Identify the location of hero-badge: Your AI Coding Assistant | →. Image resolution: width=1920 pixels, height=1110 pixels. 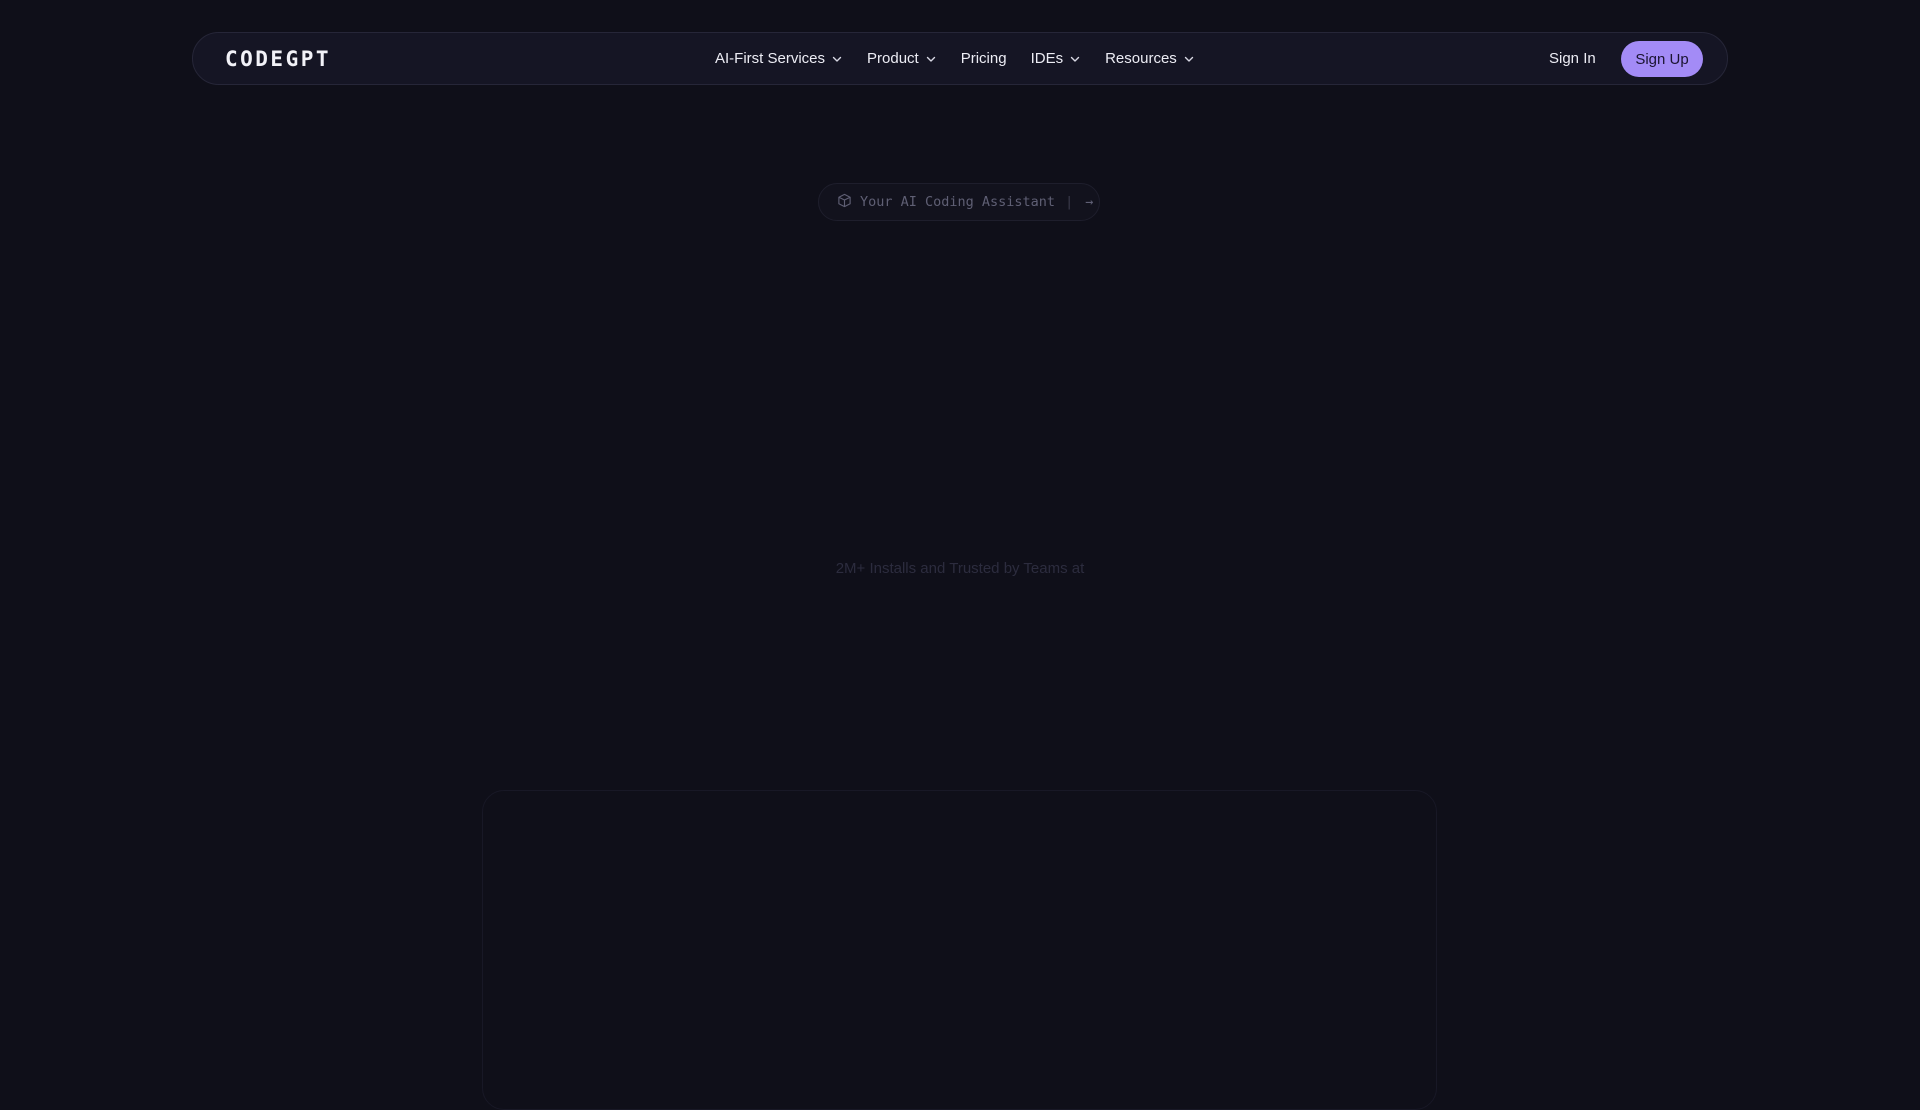
(959, 202).